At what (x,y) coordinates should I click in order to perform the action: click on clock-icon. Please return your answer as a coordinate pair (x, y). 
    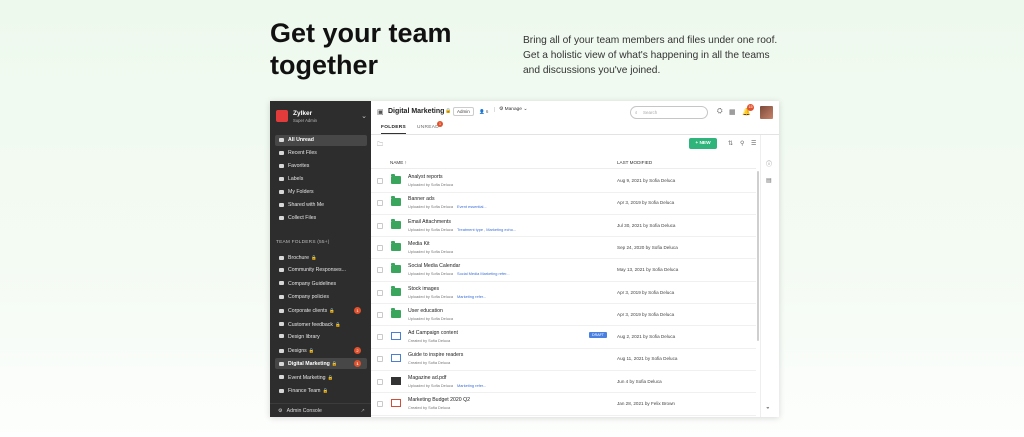
    Looking at the image, I should click on (281, 152).